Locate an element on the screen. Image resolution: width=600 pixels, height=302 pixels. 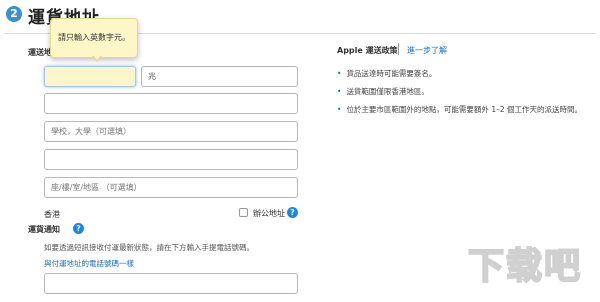
same-phone-link: 與付運地址的電話號碼一樣 is located at coordinates (89, 263).